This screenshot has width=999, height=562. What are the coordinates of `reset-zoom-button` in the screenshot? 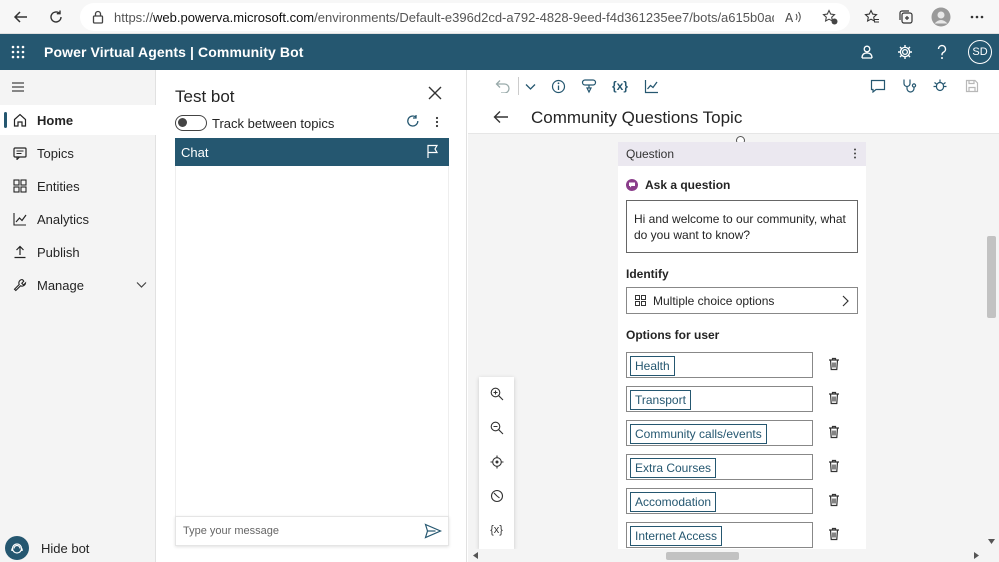 It's located at (496, 496).